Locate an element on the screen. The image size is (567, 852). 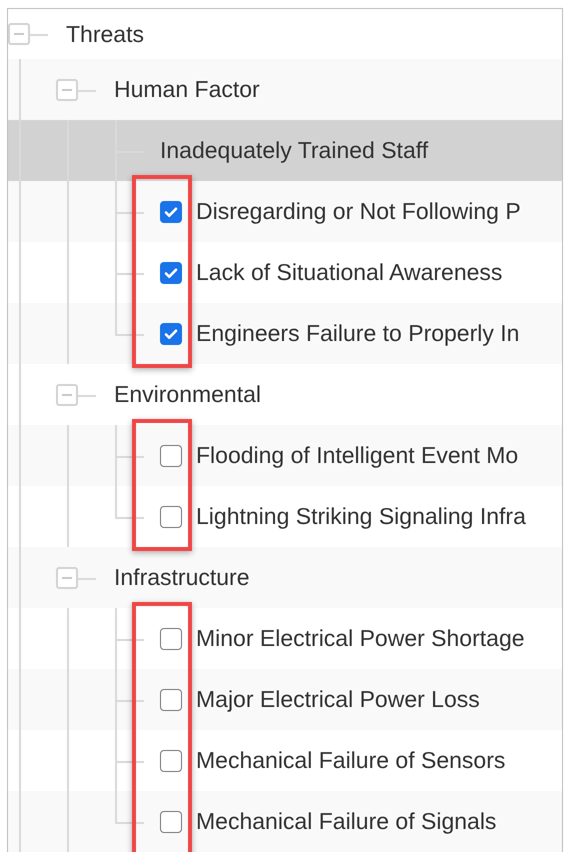
tree-node-label: Infrastructure is located at coordinates (182, 577).